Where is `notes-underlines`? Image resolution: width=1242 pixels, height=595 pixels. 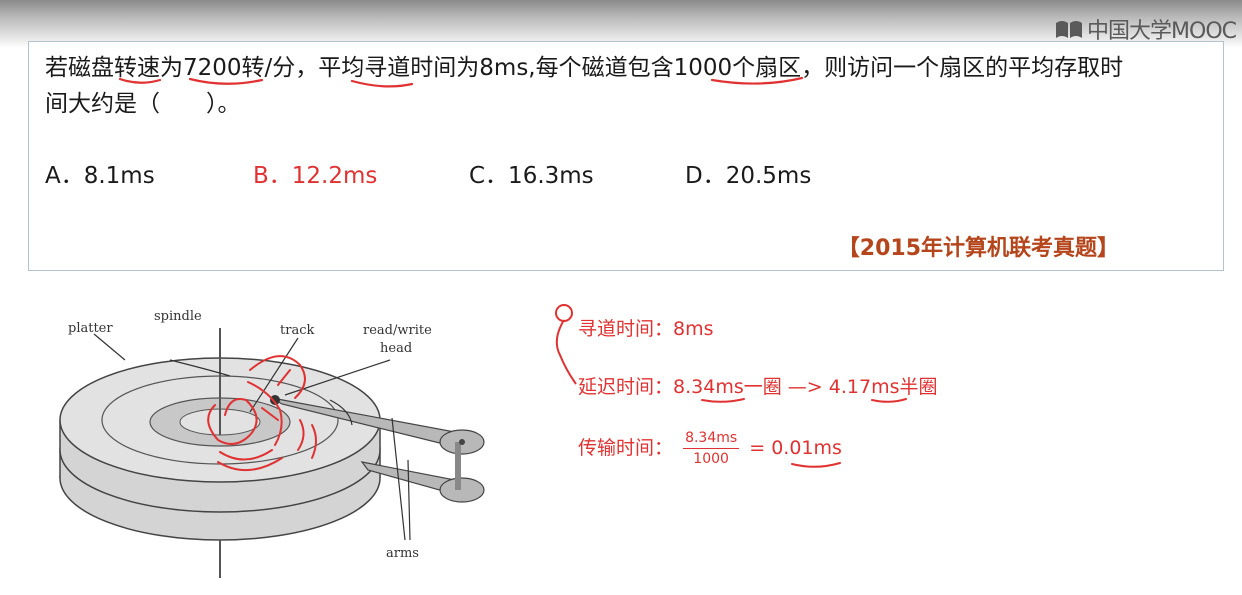
notes-underlines is located at coordinates (804, 433).